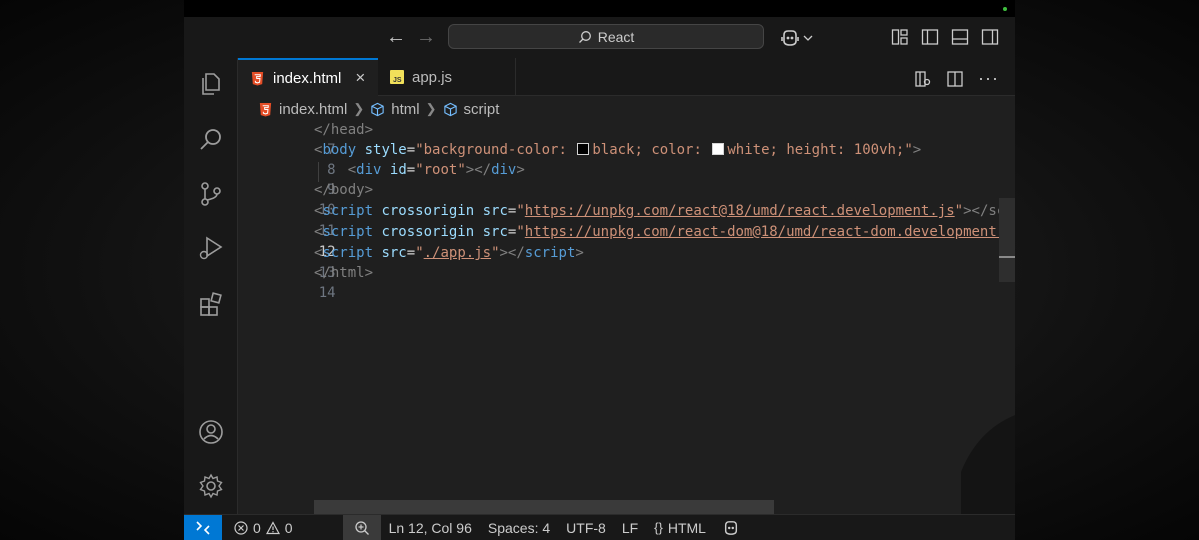 Image resolution: width=1199 pixels, height=540 pixels. What do you see at coordinates (616, 36) in the screenshot?
I see `command-center-label: React` at bounding box center [616, 36].